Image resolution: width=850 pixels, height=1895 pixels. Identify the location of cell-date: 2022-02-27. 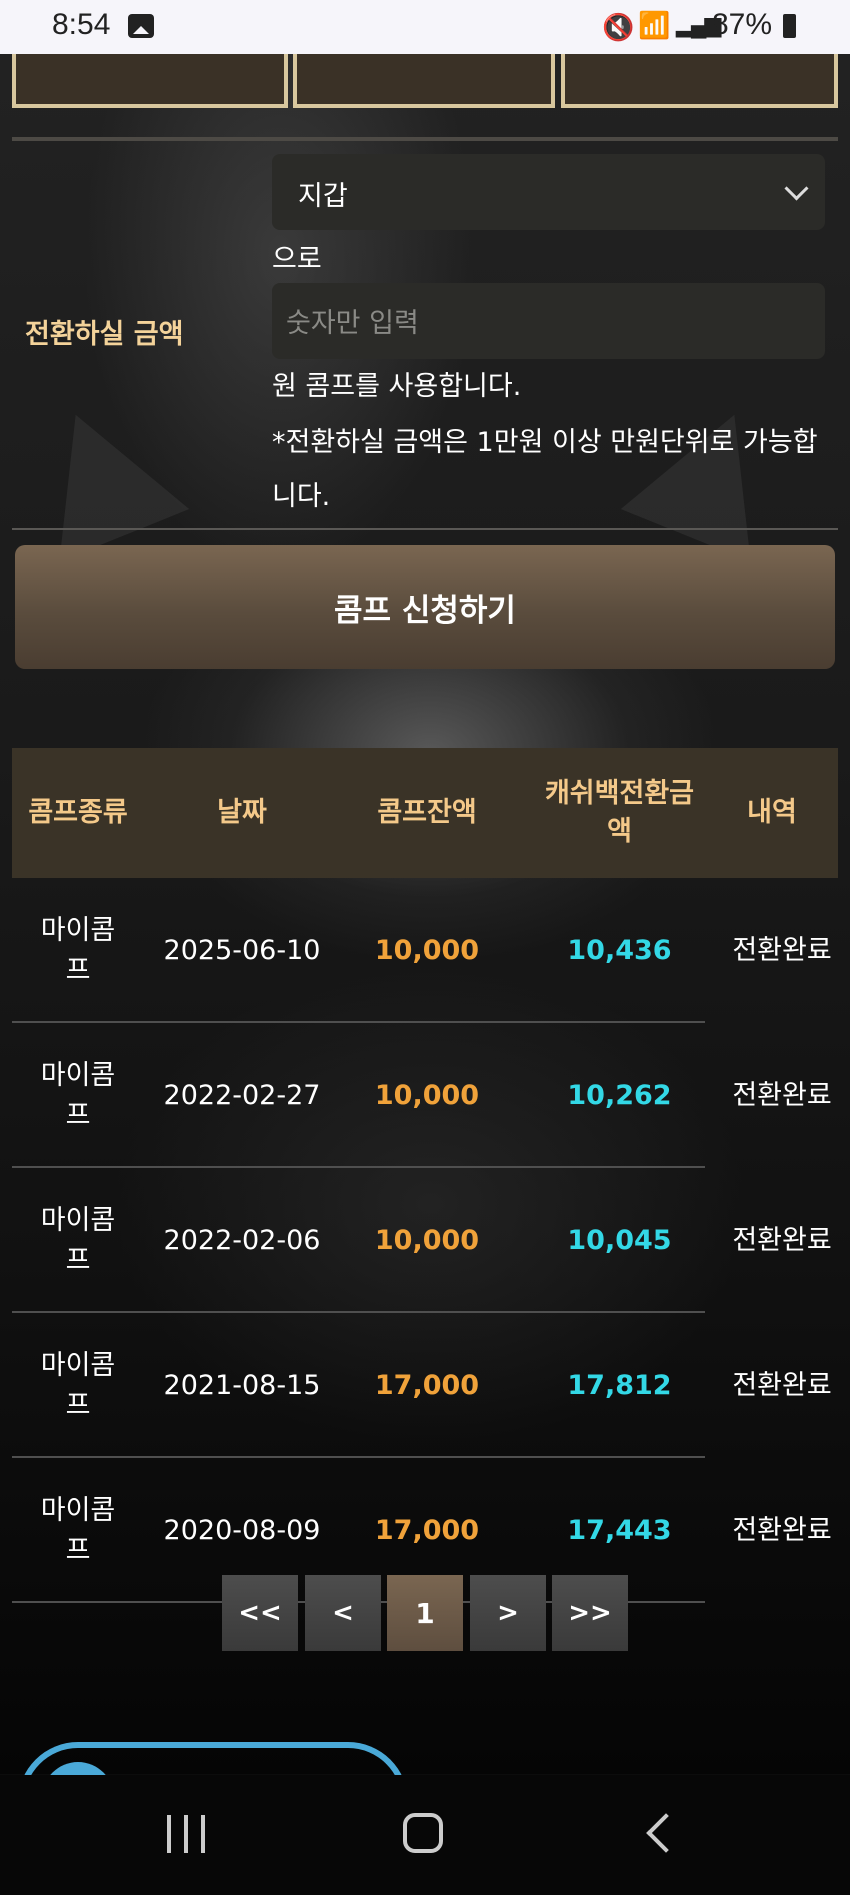
(242, 1095).